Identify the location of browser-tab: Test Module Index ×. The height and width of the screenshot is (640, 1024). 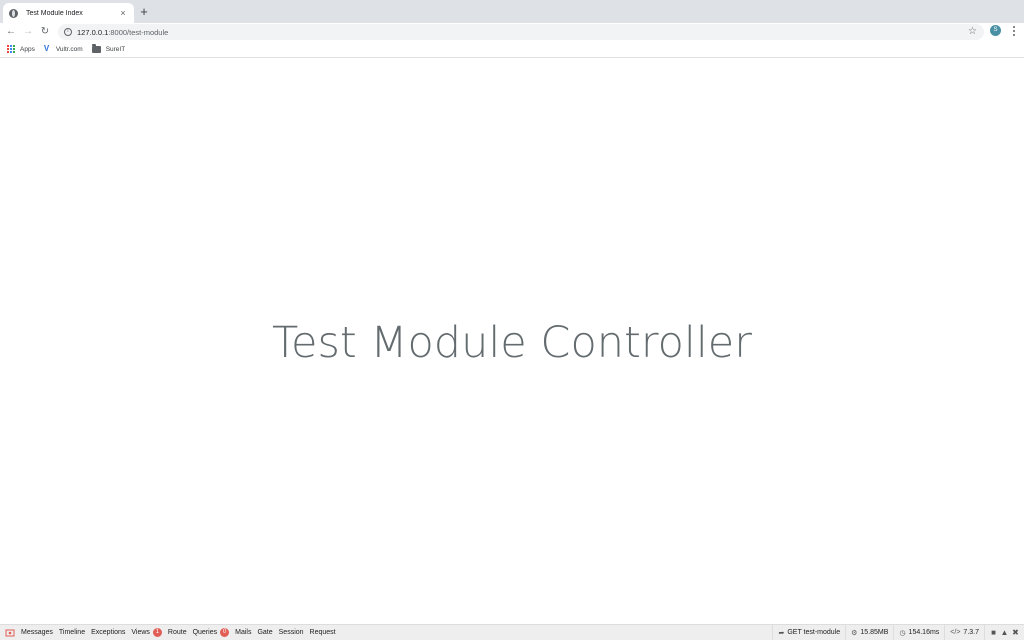
(68, 13).